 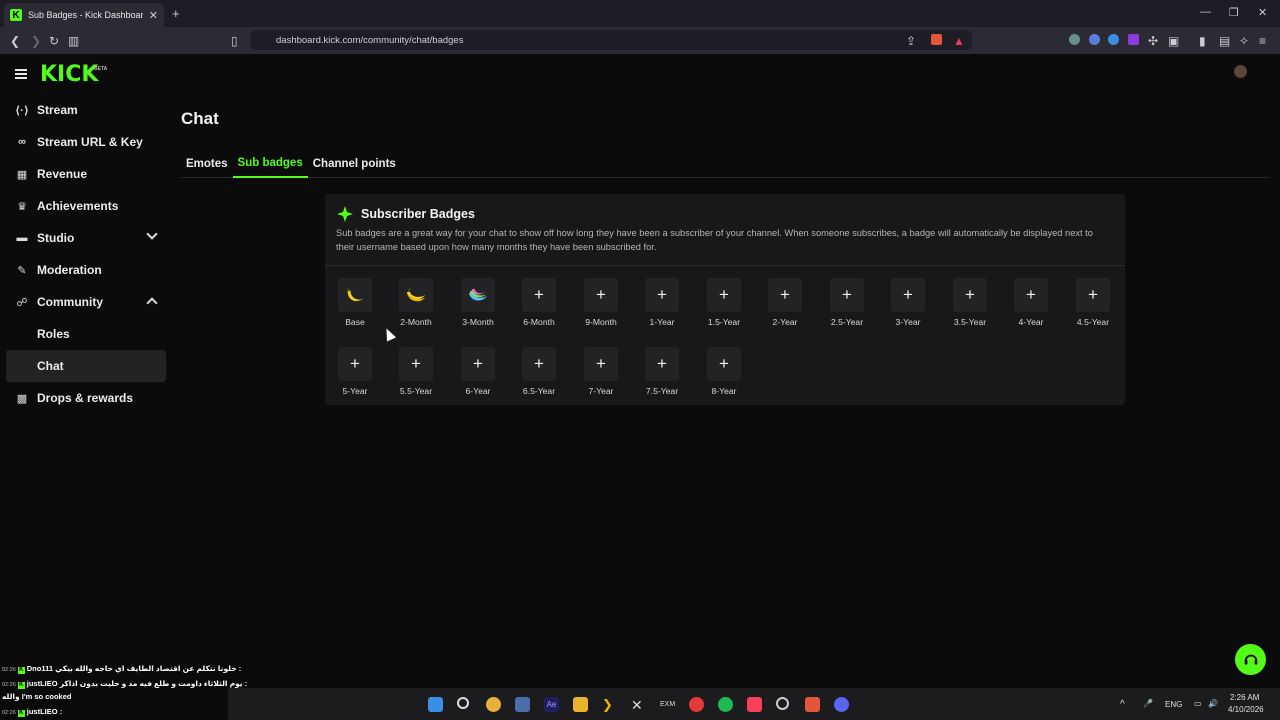 I want to click on share-icon: ⇪, so click(x=911, y=41).